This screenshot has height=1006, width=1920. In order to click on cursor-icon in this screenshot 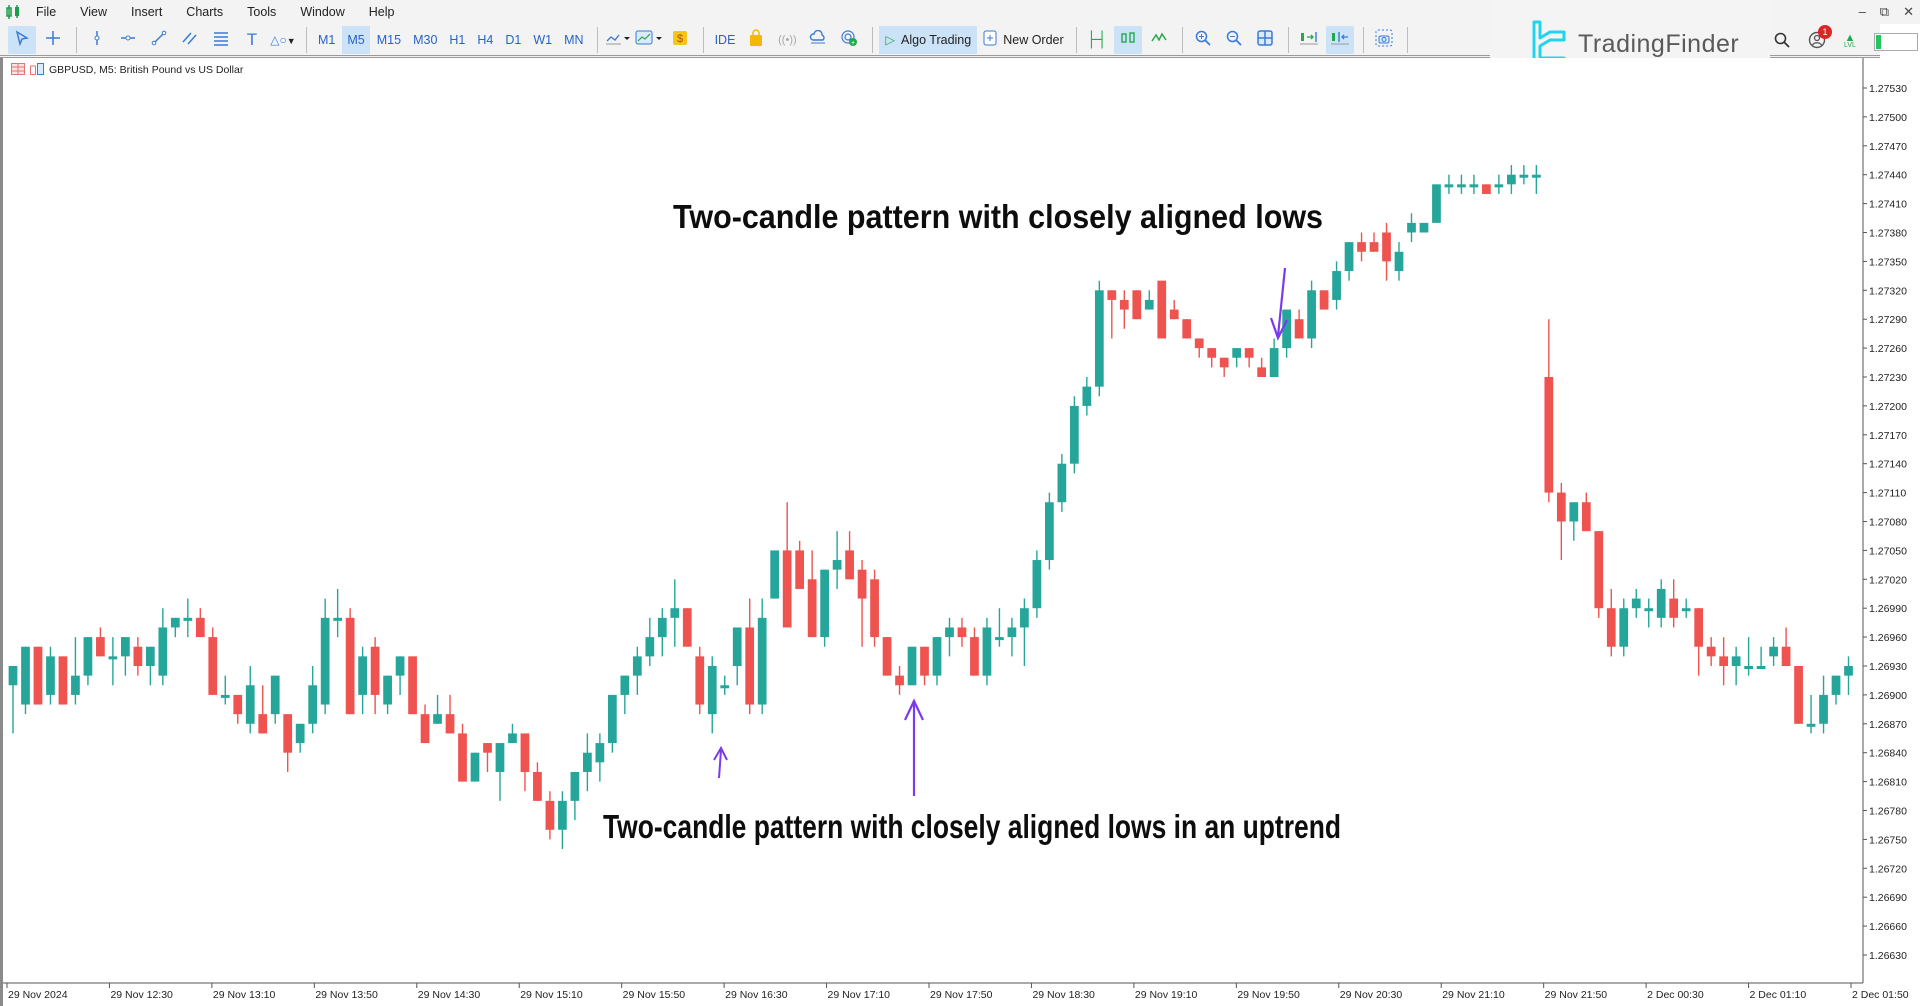, I will do `click(22, 39)`.